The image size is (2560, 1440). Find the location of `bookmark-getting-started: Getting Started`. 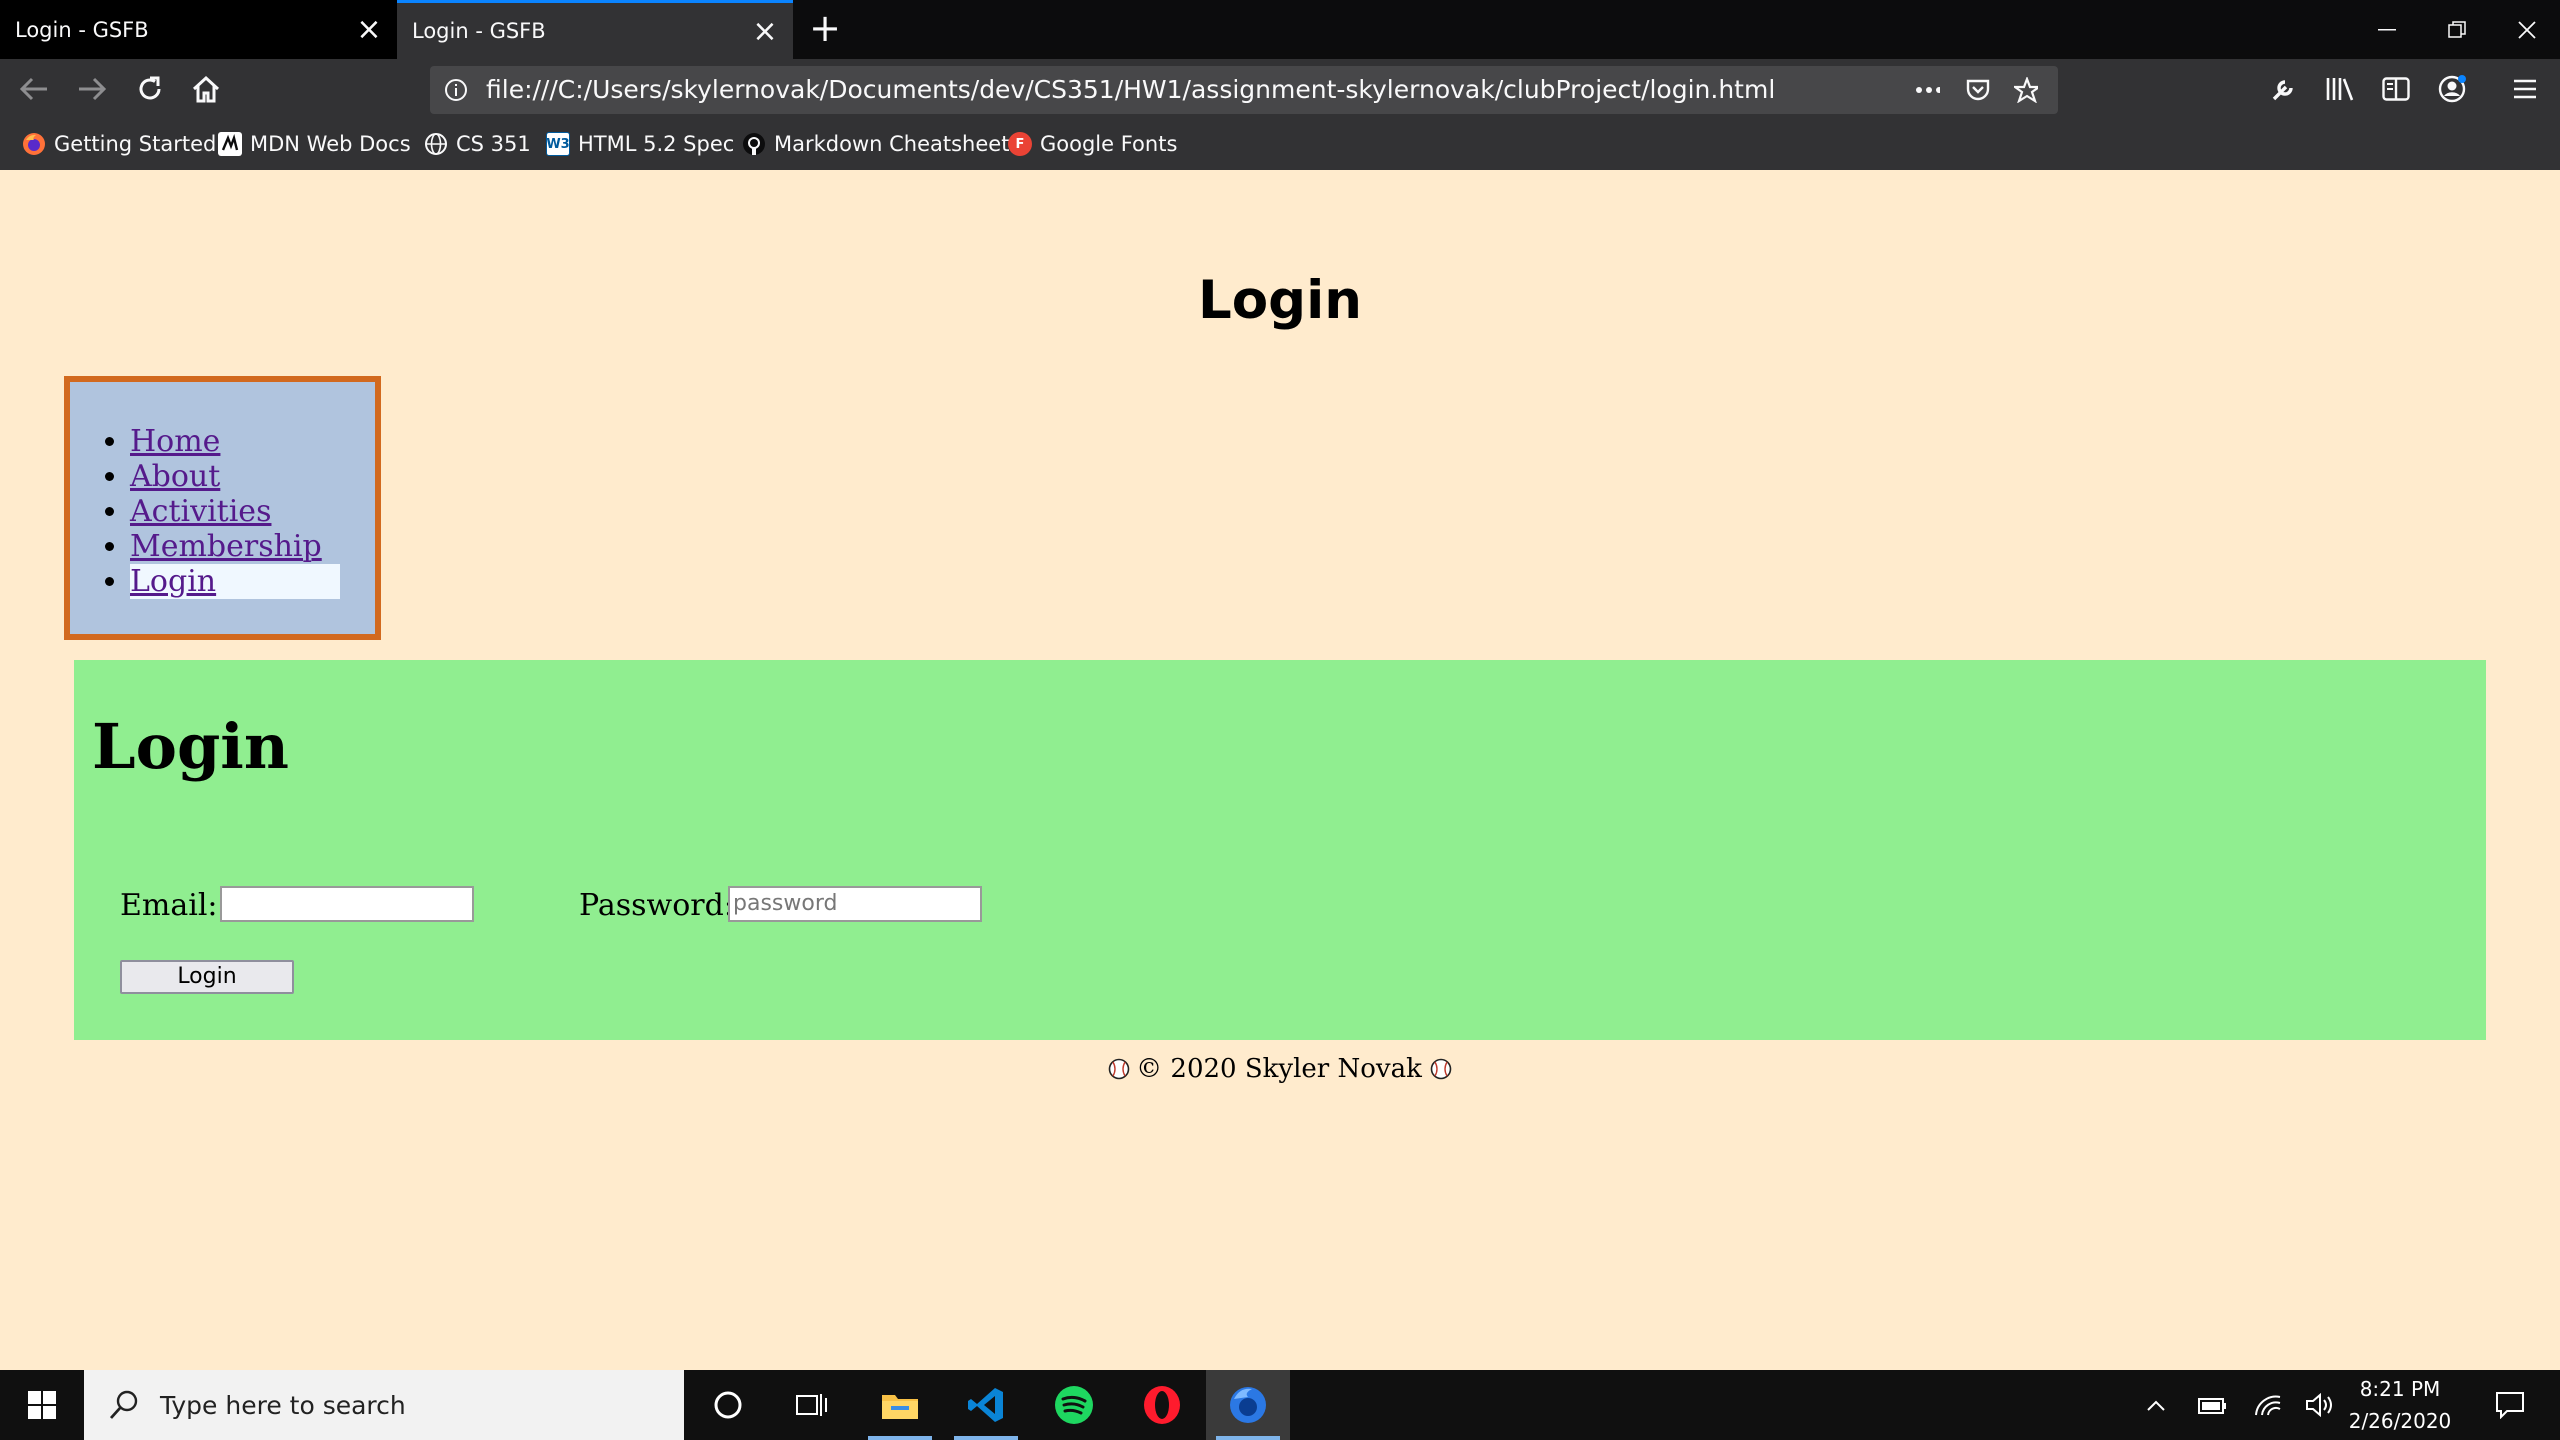

bookmark-getting-started: Getting Started is located at coordinates (119, 144).